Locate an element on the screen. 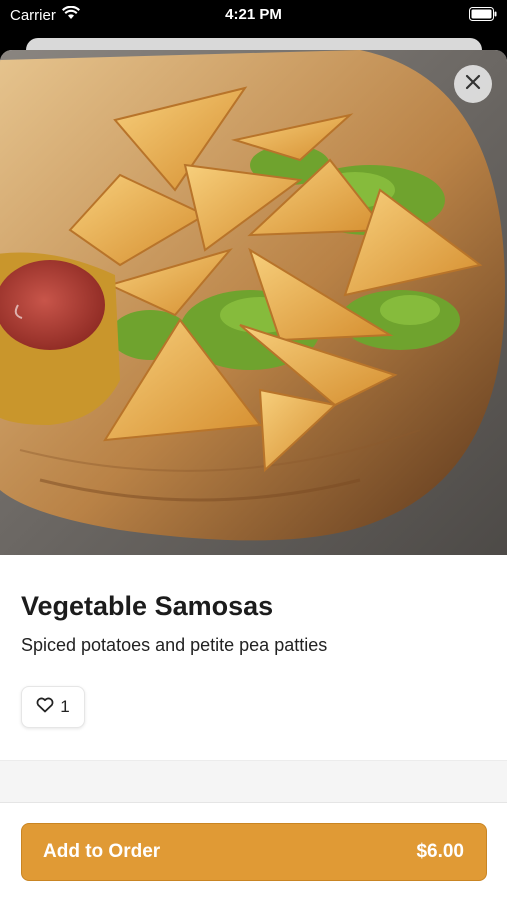  order-footer: Add to Order $6.00 is located at coordinates (253, 851).